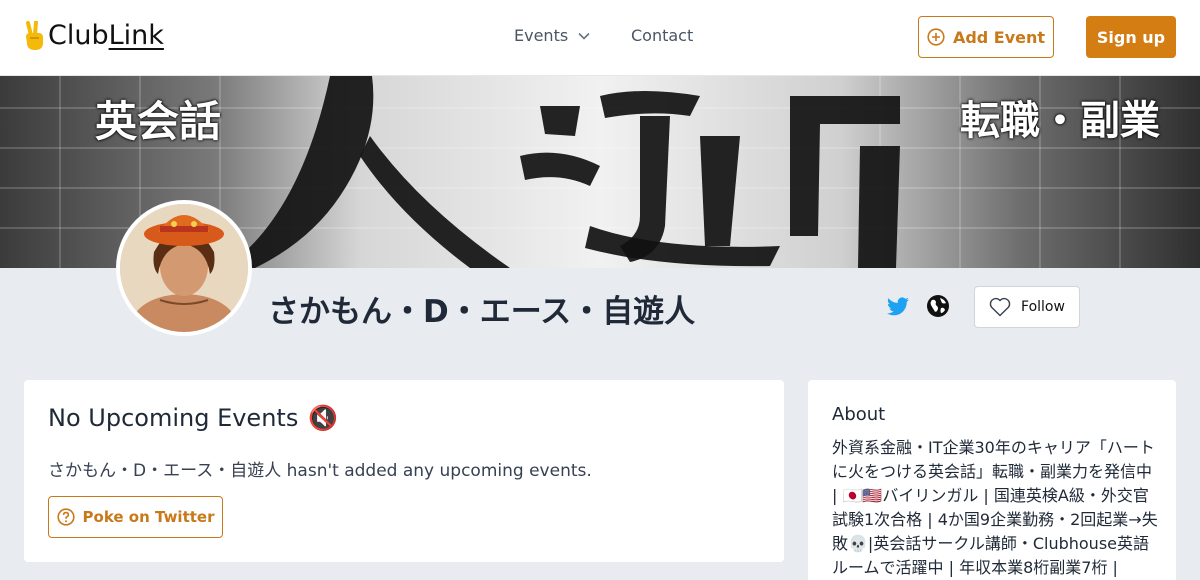  I want to click on banner-text-career: 転職・副業, so click(1060, 120).